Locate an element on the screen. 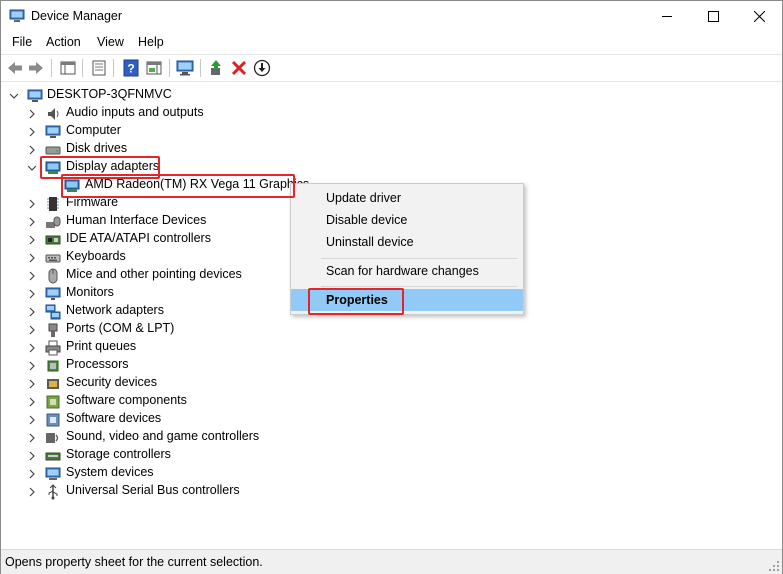 Image resolution: width=783 pixels, height=574 pixels. back-icon is located at coordinates (15, 68).